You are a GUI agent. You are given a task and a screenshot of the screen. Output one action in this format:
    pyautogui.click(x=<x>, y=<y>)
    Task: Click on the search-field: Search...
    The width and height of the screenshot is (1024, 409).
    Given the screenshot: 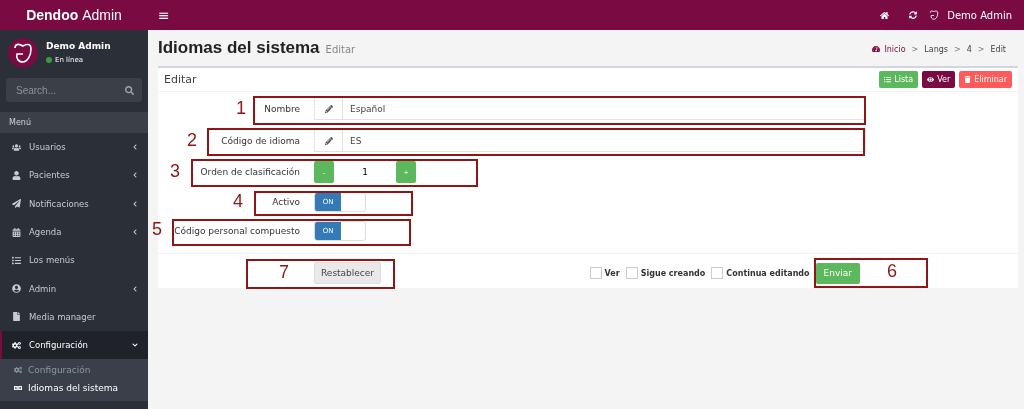 What is the action you would take?
    pyautogui.click(x=69, y=90)
    